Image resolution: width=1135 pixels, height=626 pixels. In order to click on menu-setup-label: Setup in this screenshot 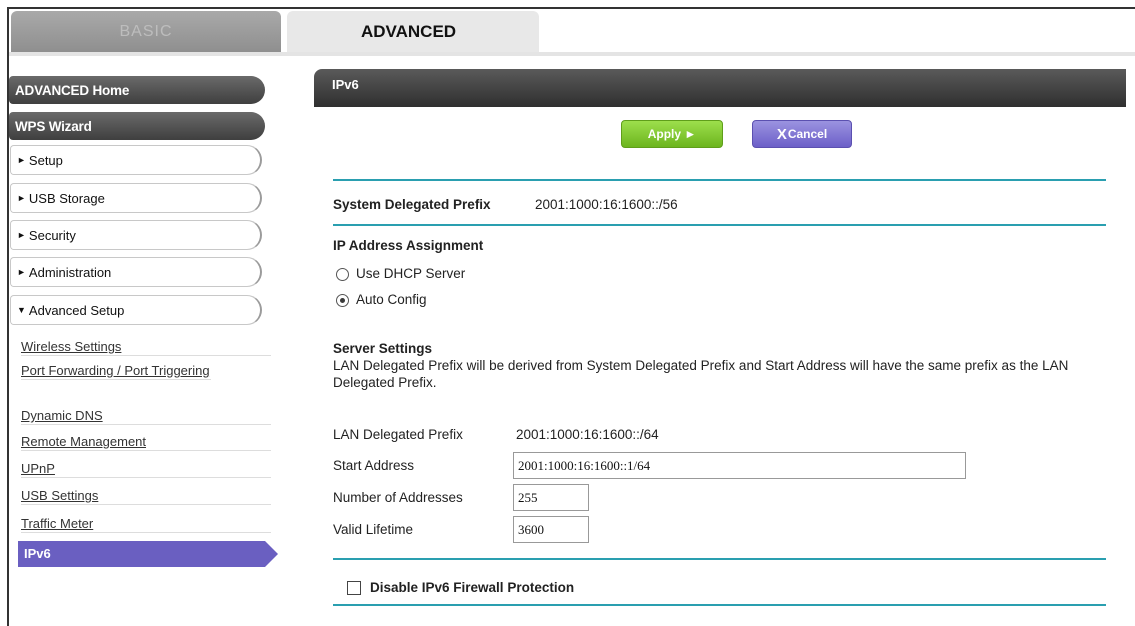, I will do `click(45, 160)`.